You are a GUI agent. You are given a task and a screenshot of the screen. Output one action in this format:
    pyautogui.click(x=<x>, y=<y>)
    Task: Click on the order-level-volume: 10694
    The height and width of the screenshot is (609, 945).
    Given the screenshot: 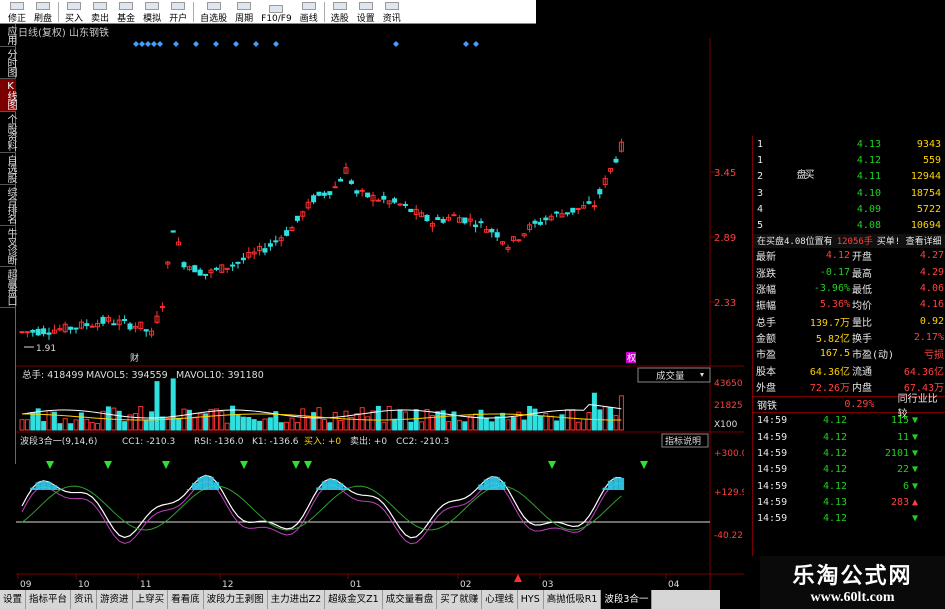 What is the action you would take?
    pyautogui.click(x=925, y=226)
    